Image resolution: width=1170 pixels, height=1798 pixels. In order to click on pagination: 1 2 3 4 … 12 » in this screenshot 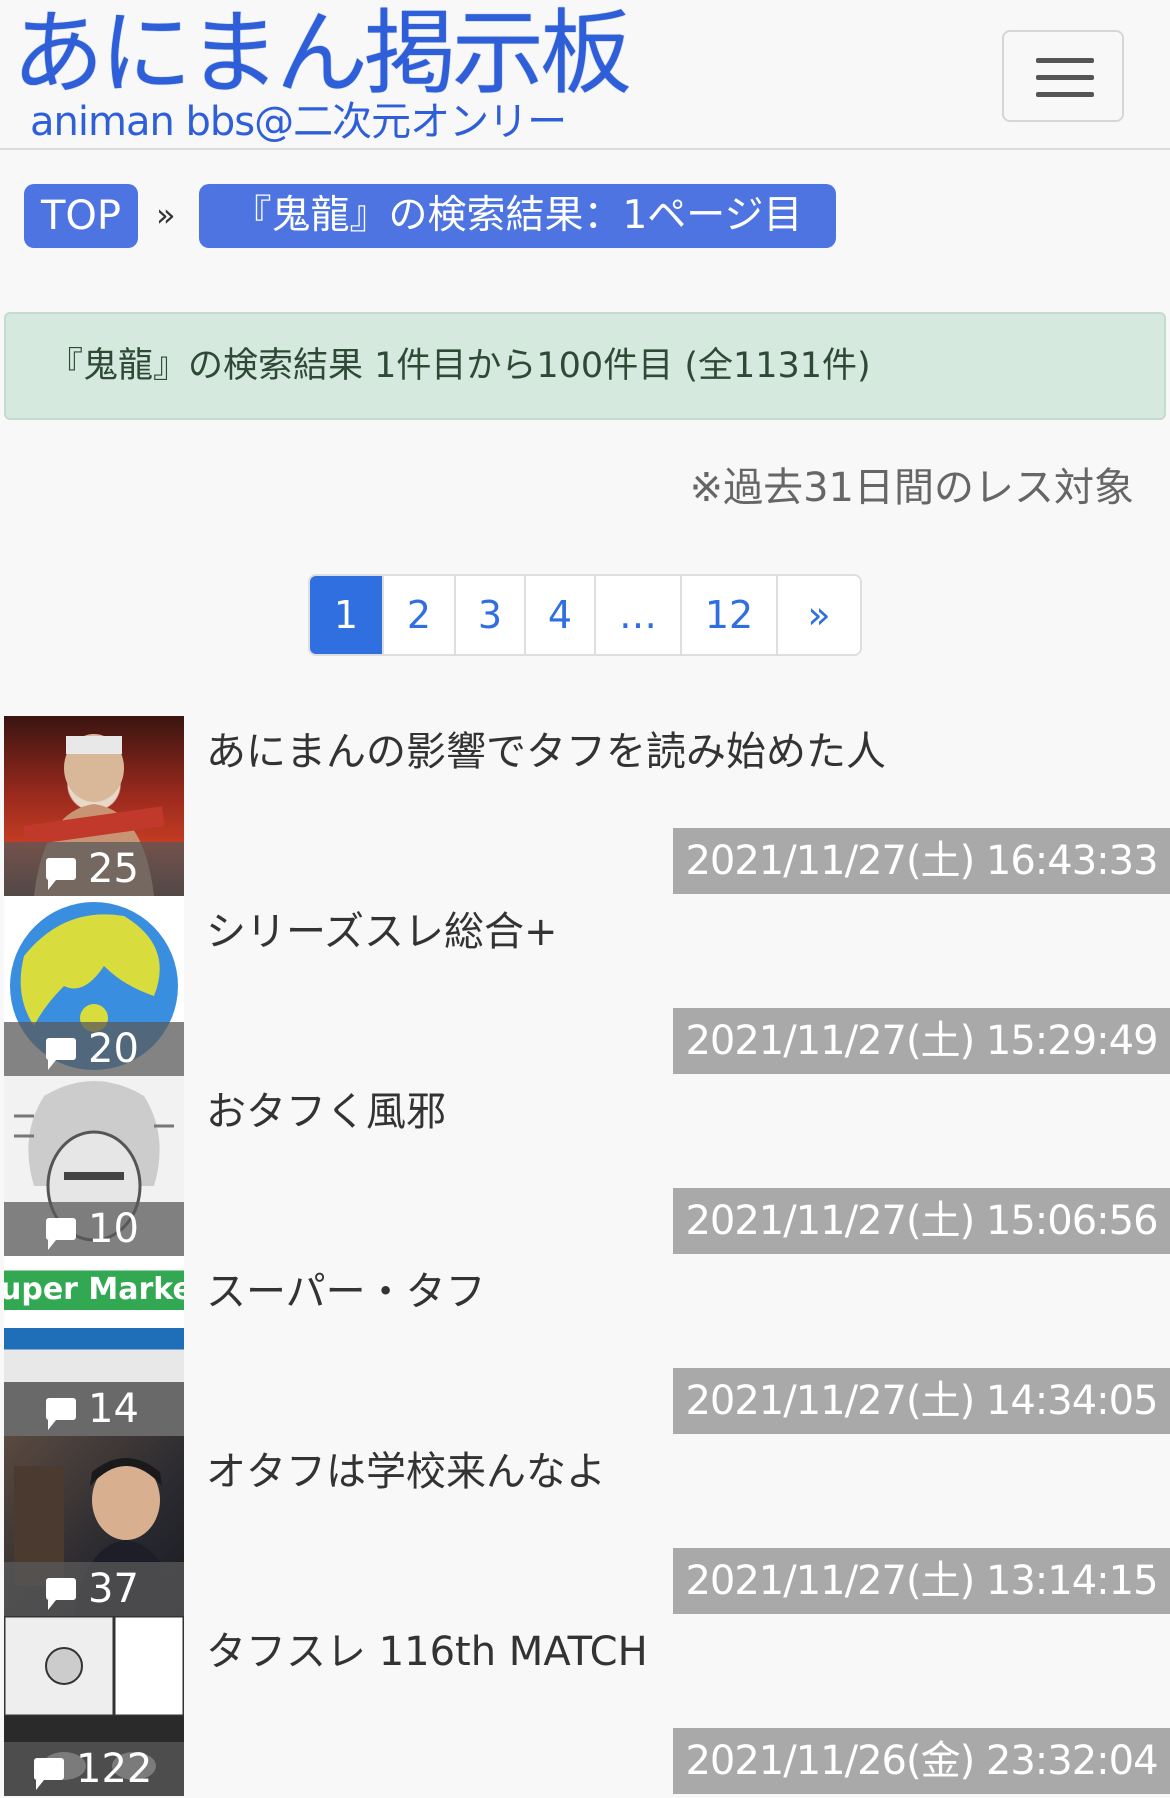, I will do `click(585, 615)`.